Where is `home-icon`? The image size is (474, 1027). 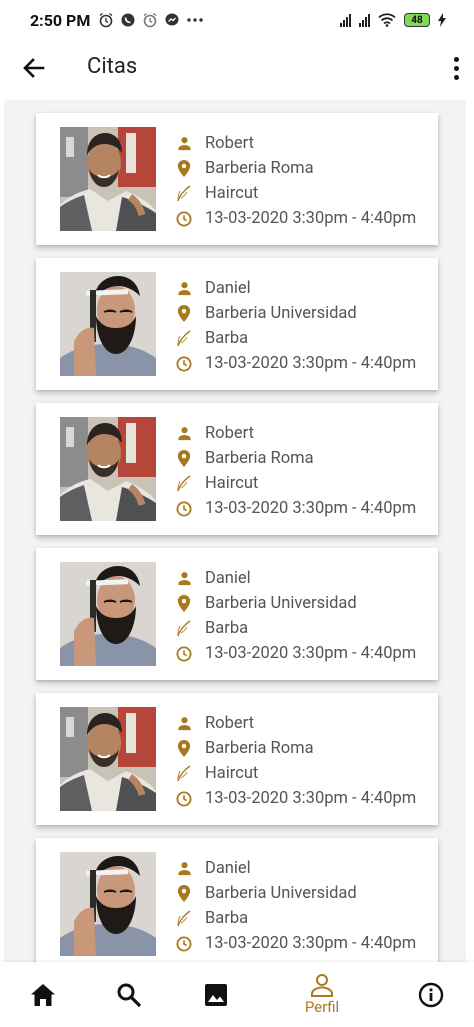
home-icon is located at coordinates (43, 994).